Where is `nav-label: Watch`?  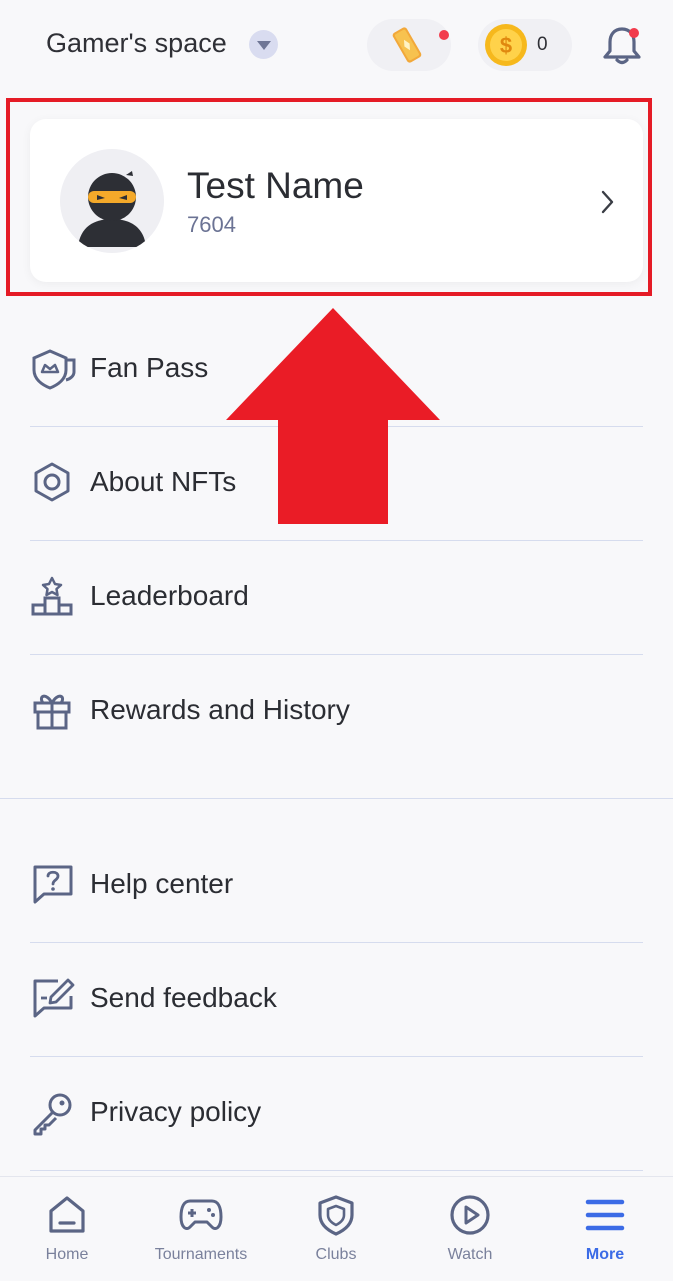
nav-label: Watch is located at coordinates (470, 1254).